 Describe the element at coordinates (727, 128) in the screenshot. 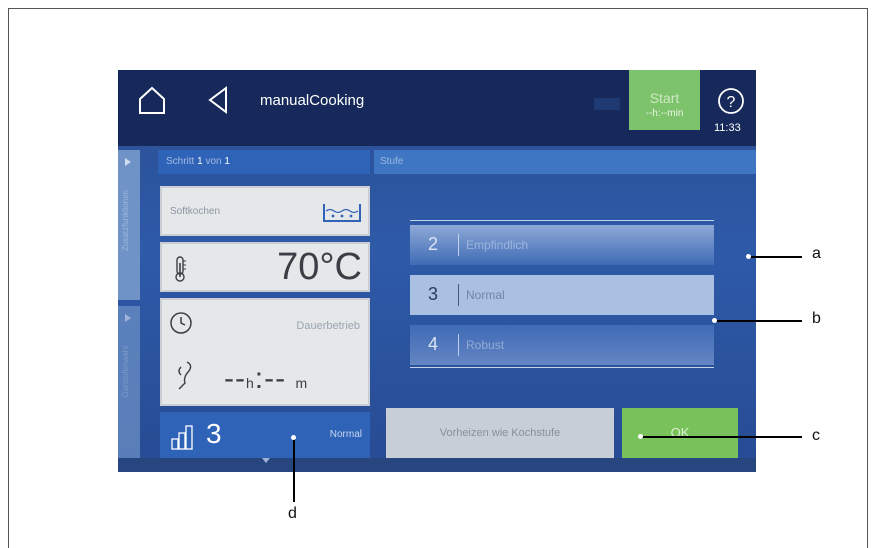

I see `clock: 11:33` at that location.